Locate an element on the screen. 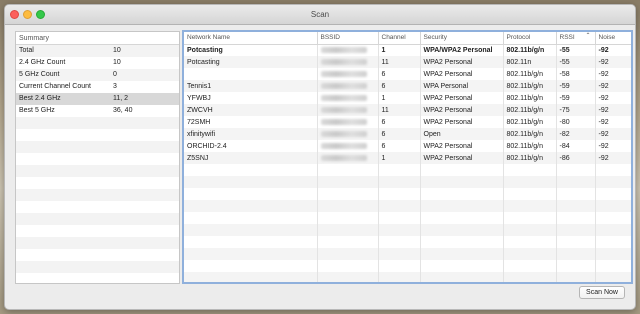 The width and height of the screenshot is (640, 314). rssi-cell: -75 is located at coordinates (576, 110).